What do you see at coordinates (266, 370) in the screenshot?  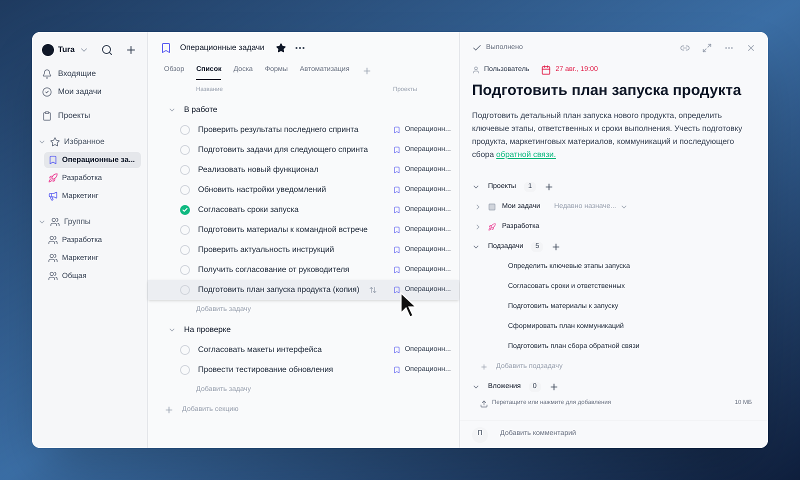 I see `task-name: Провести тестирование обновления` at bounding box center [266, 370].